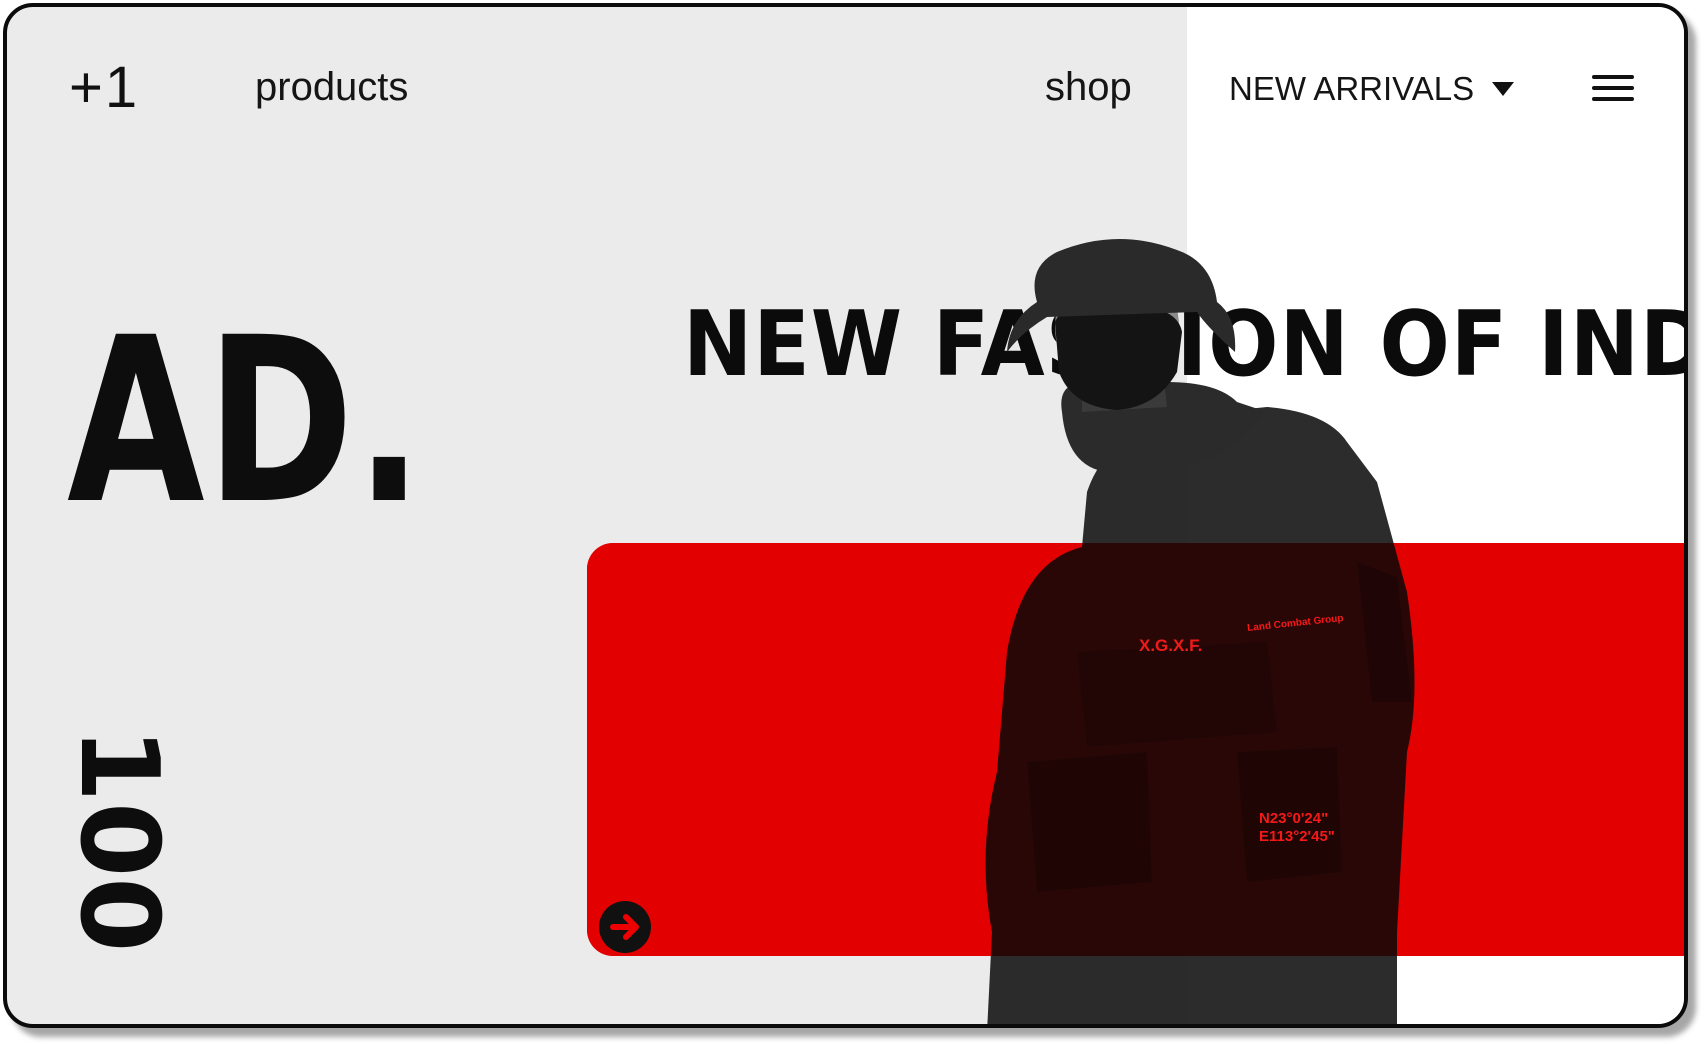 The height and width of the screenshot is (1044, 1707). Describe the element at coordinates (104, 88) in the screenshot. I see `brand-logo: +1` at that location.